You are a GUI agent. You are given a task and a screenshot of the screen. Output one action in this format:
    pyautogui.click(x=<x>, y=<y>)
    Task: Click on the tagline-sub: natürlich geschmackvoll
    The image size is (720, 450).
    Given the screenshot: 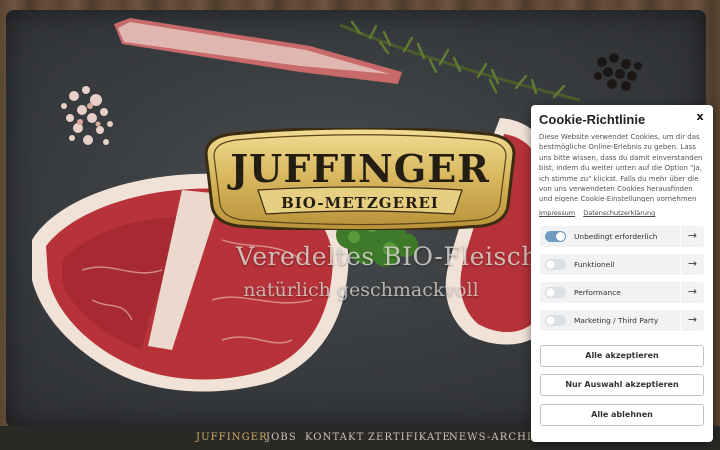 What is the action you would take?
    pyautogui.click(x=361, y=290)
    